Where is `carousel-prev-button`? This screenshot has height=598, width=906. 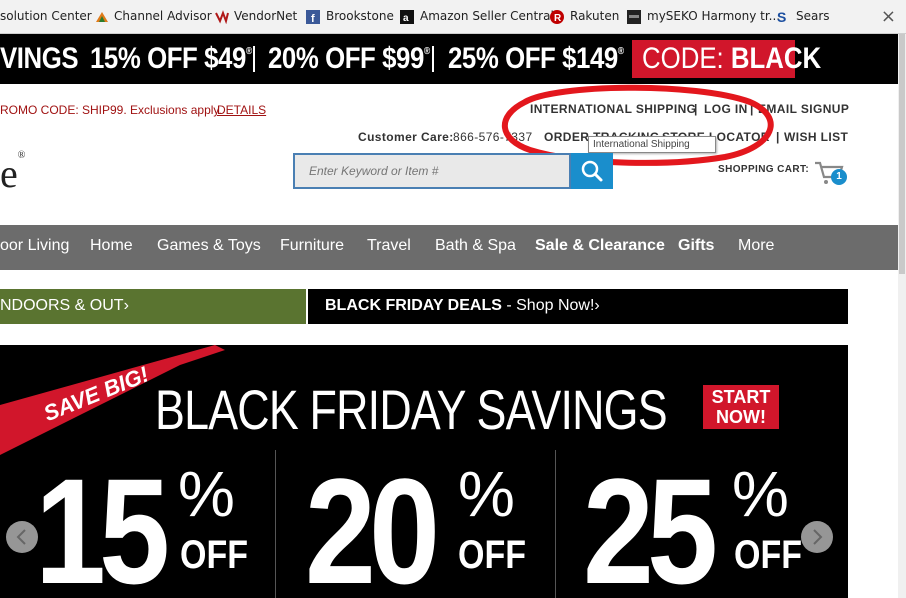
carousel-prev-button is located at coordinates (22, 537).